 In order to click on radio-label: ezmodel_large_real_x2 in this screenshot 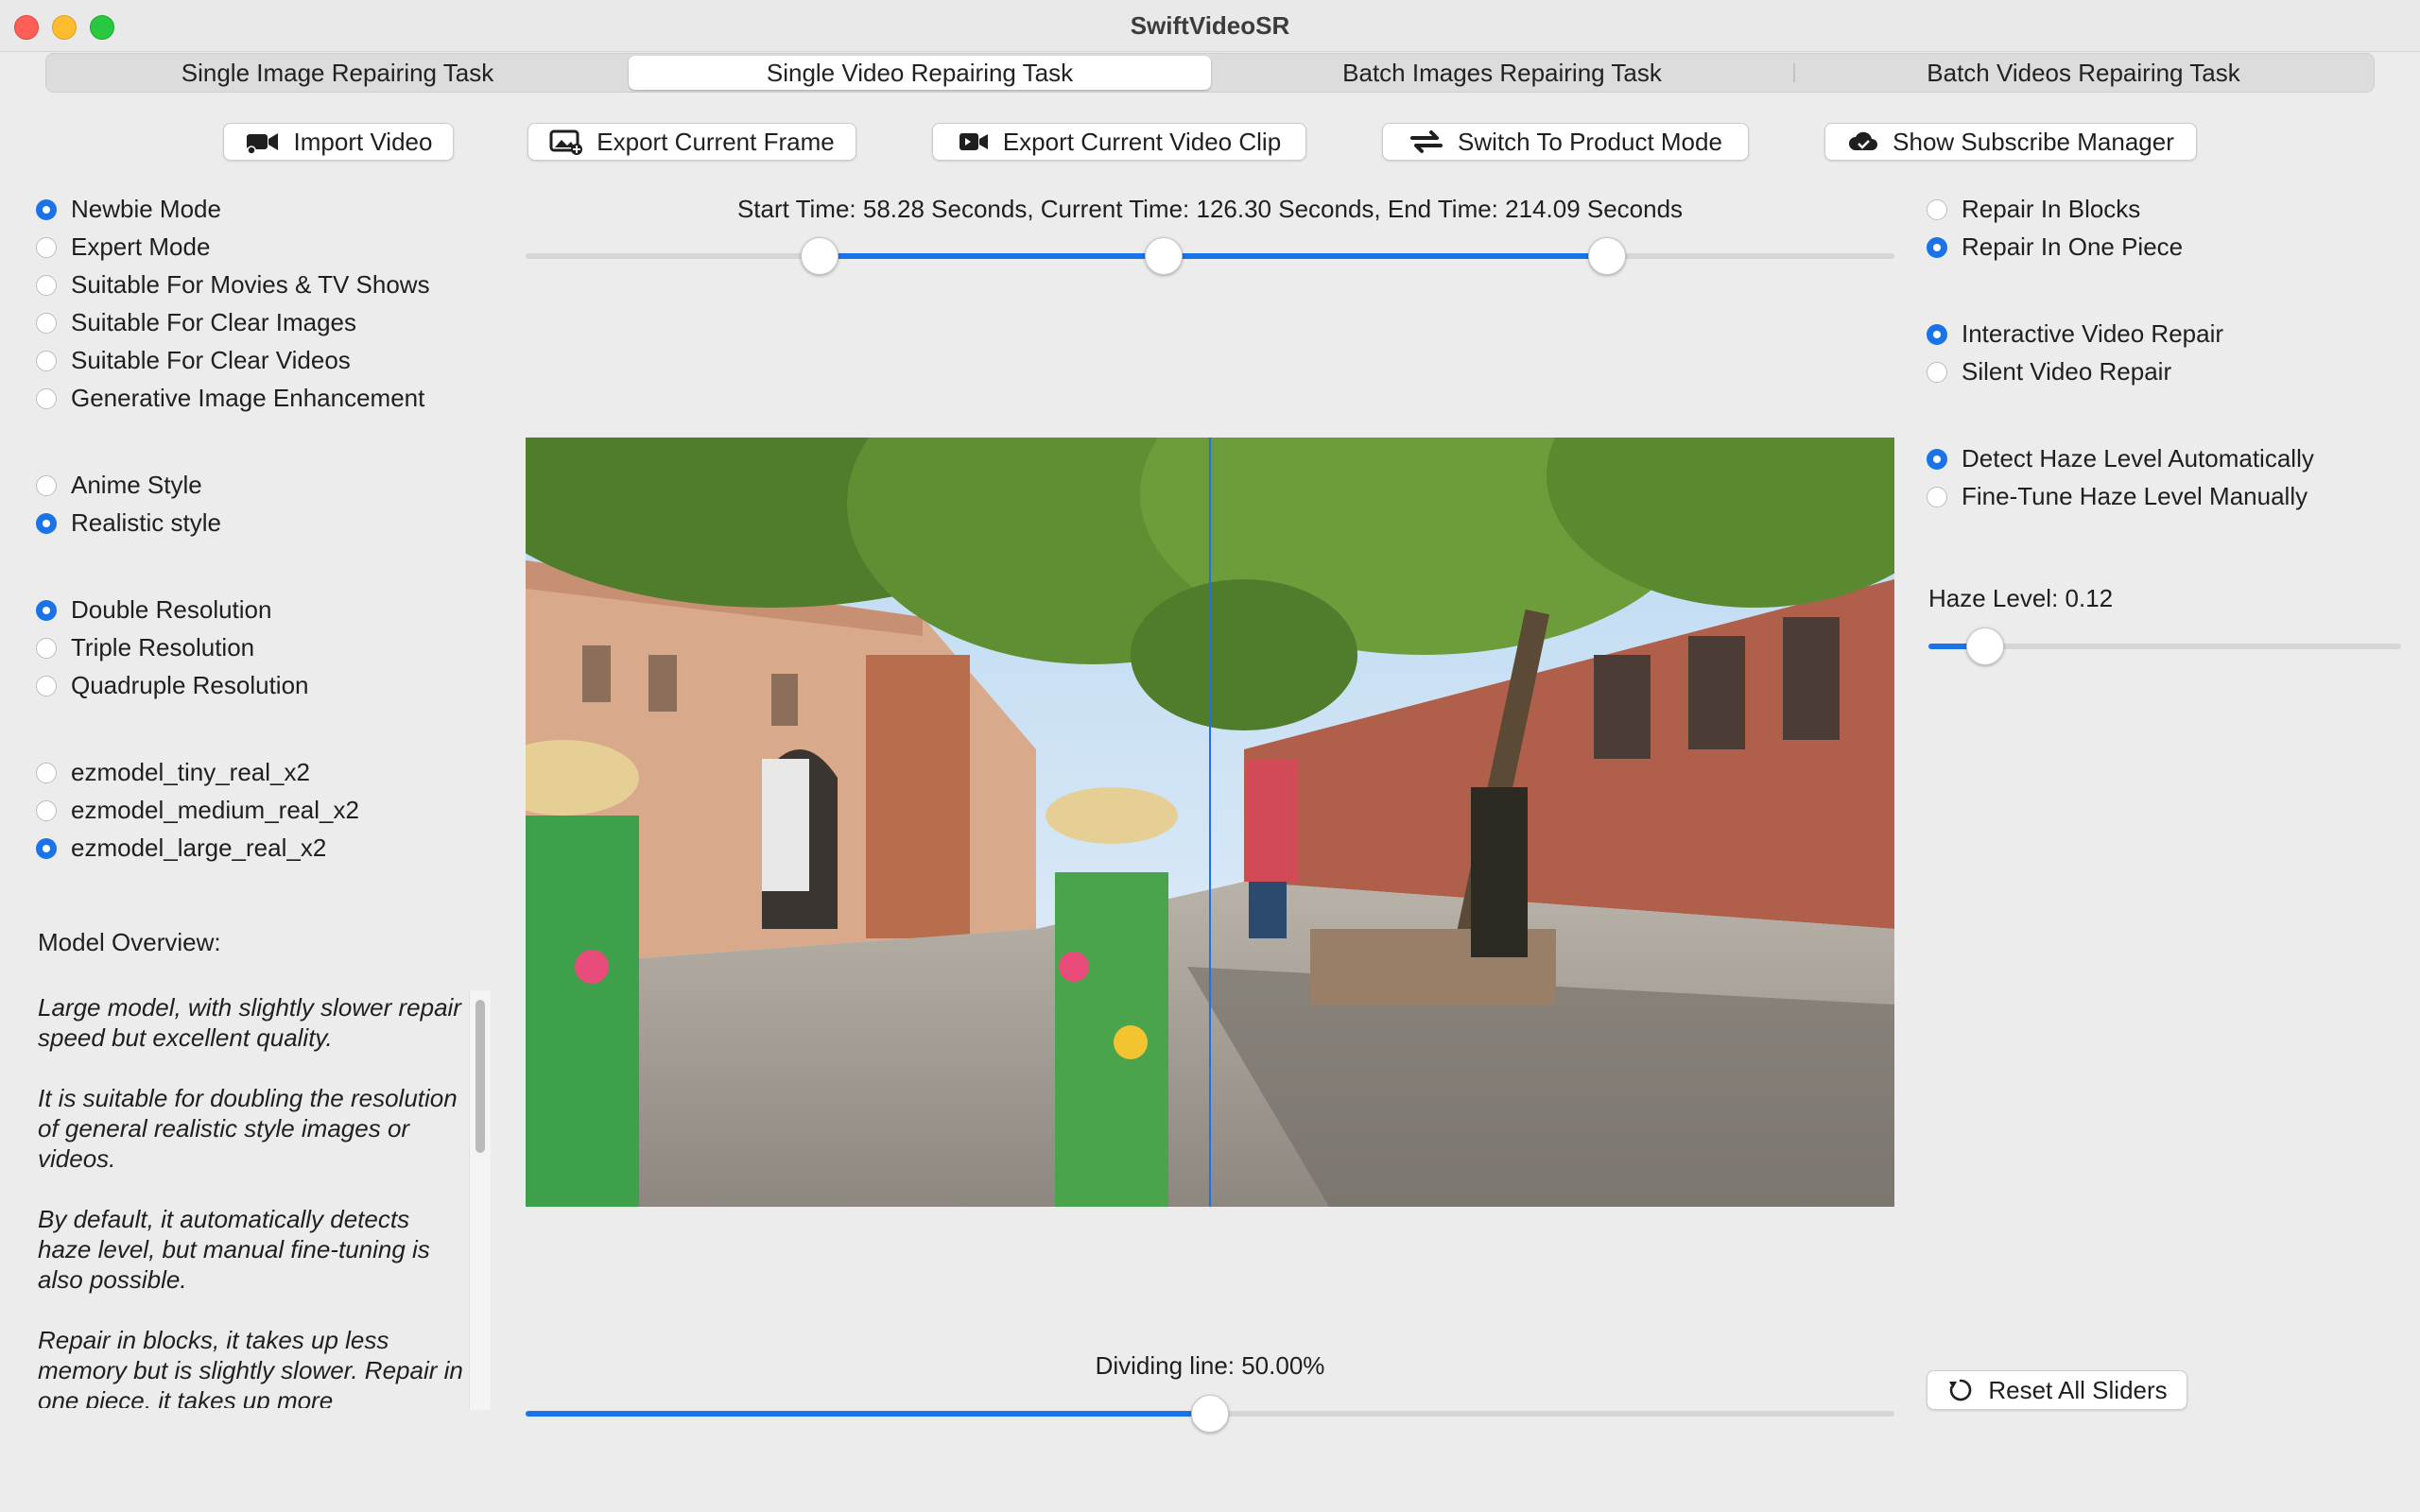, I will do `click(199, 847)`.